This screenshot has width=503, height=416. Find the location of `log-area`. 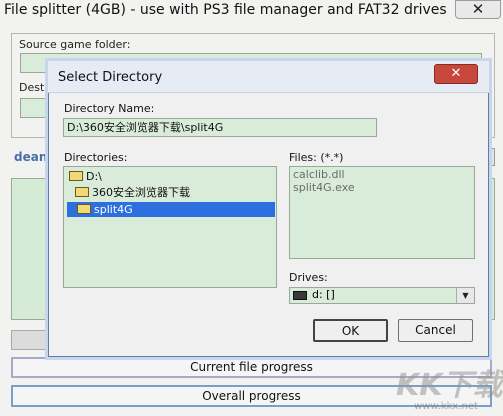

log-area is located at coordinates (31, 249).